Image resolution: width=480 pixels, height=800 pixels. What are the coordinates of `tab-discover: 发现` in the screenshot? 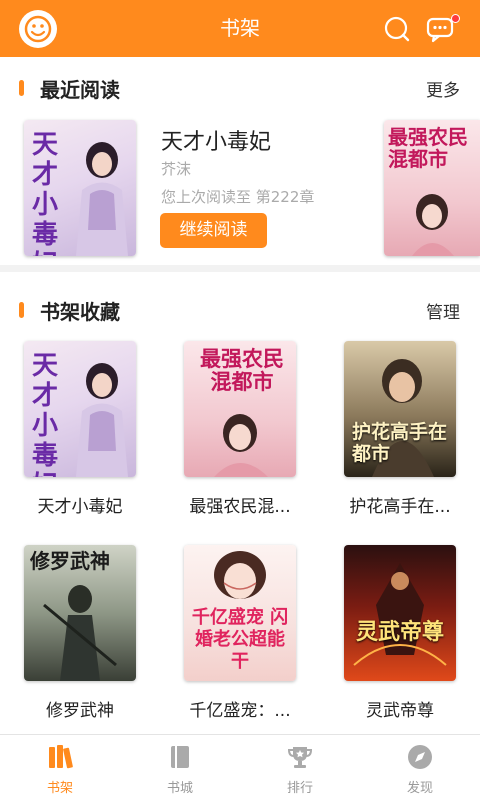 It's located at (420, 767).